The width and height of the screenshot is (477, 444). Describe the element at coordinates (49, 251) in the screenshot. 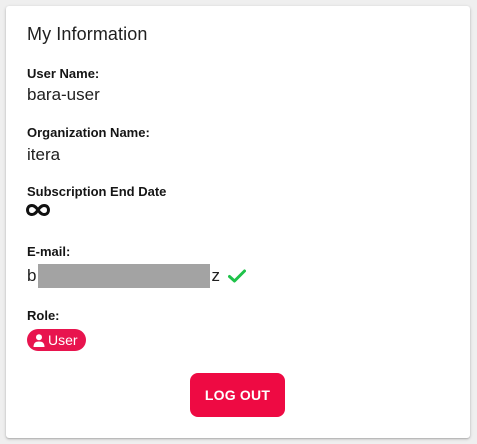

I see `email-label: E-mail:` at that location.